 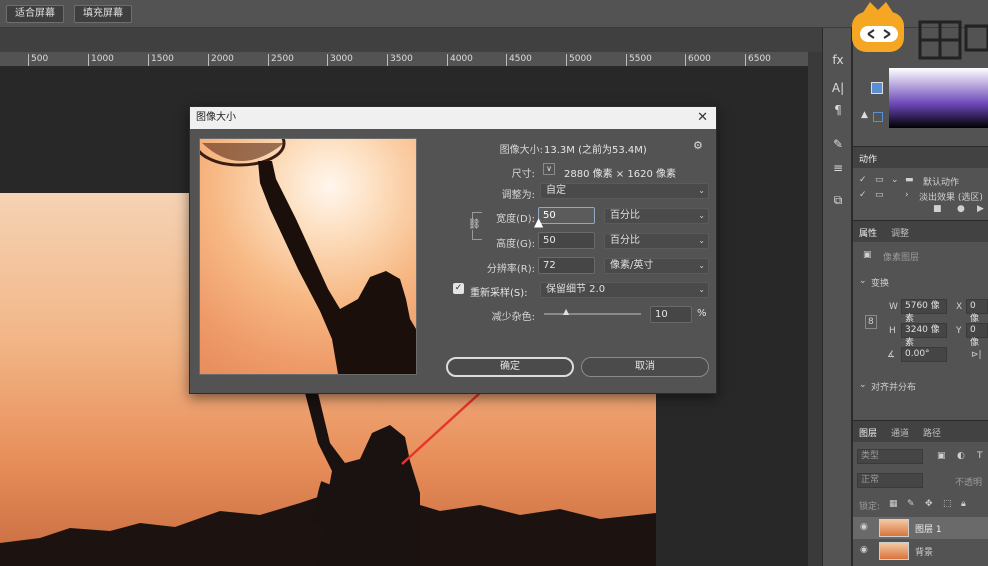 I want to click on layer-filter-select: 类型, so click(x=890, y=456).